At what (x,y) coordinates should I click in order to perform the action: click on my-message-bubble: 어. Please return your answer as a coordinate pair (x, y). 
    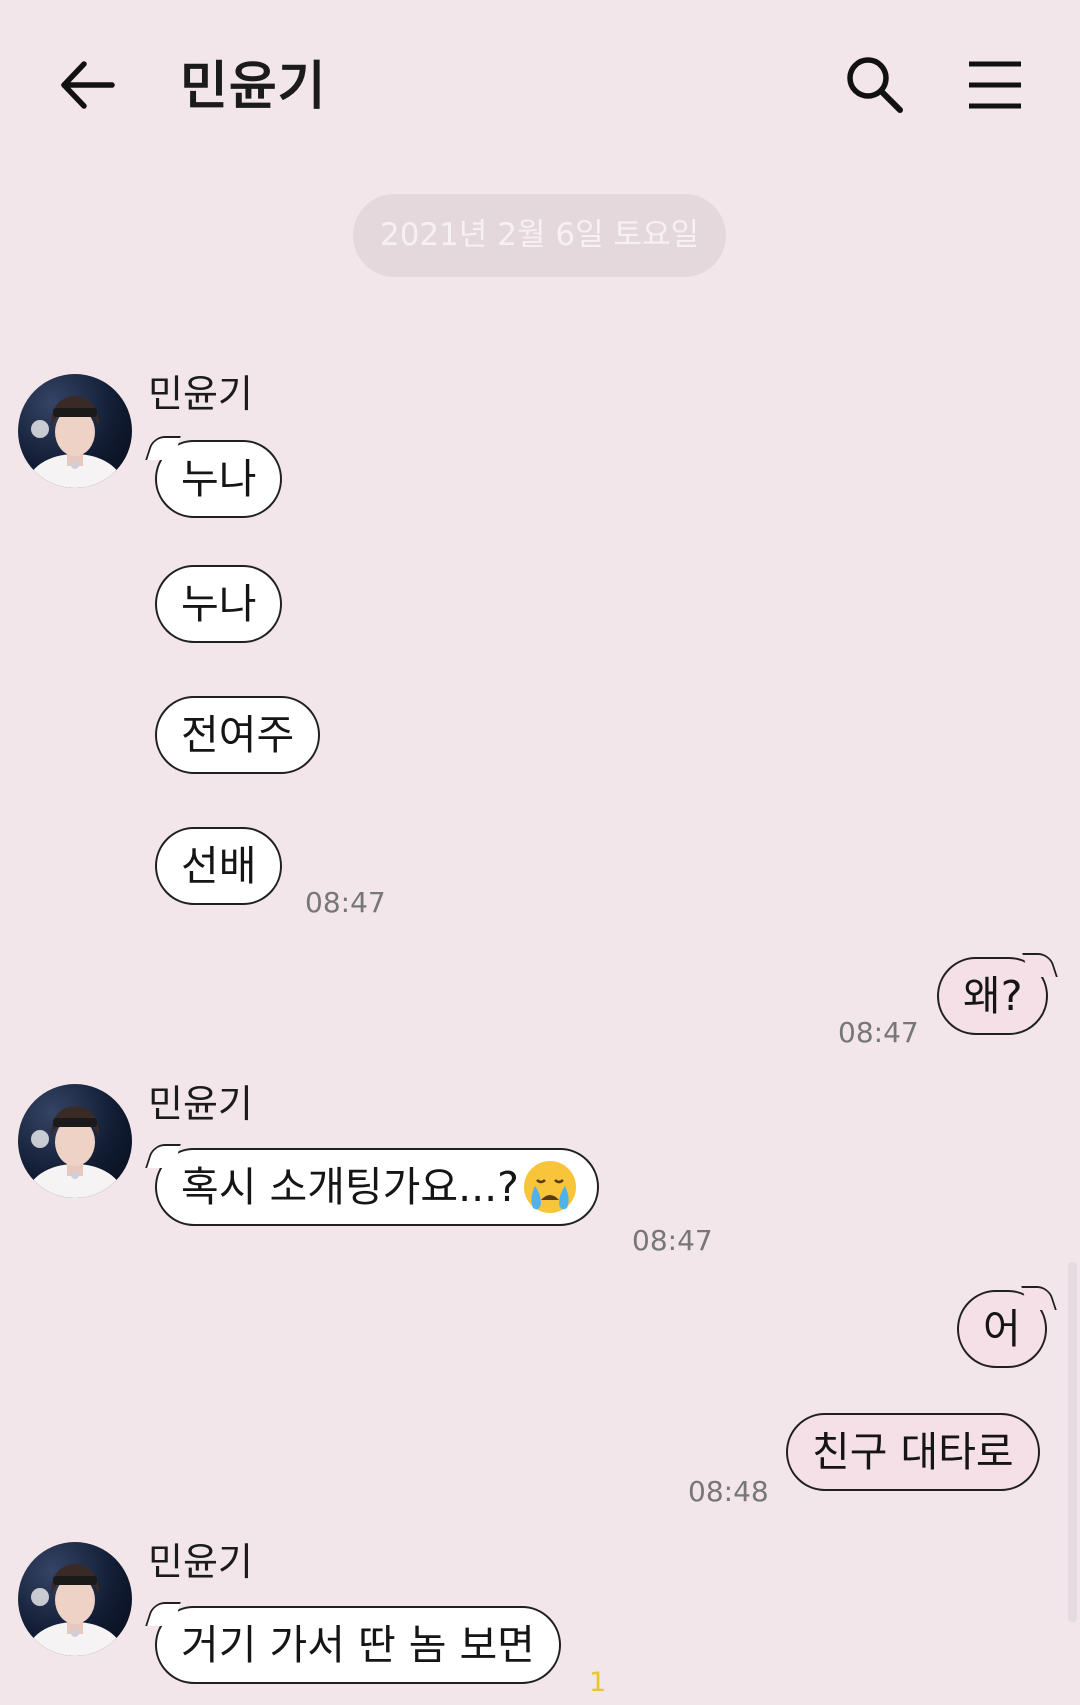
    Looking at the image, I should click on (1002, 1329).